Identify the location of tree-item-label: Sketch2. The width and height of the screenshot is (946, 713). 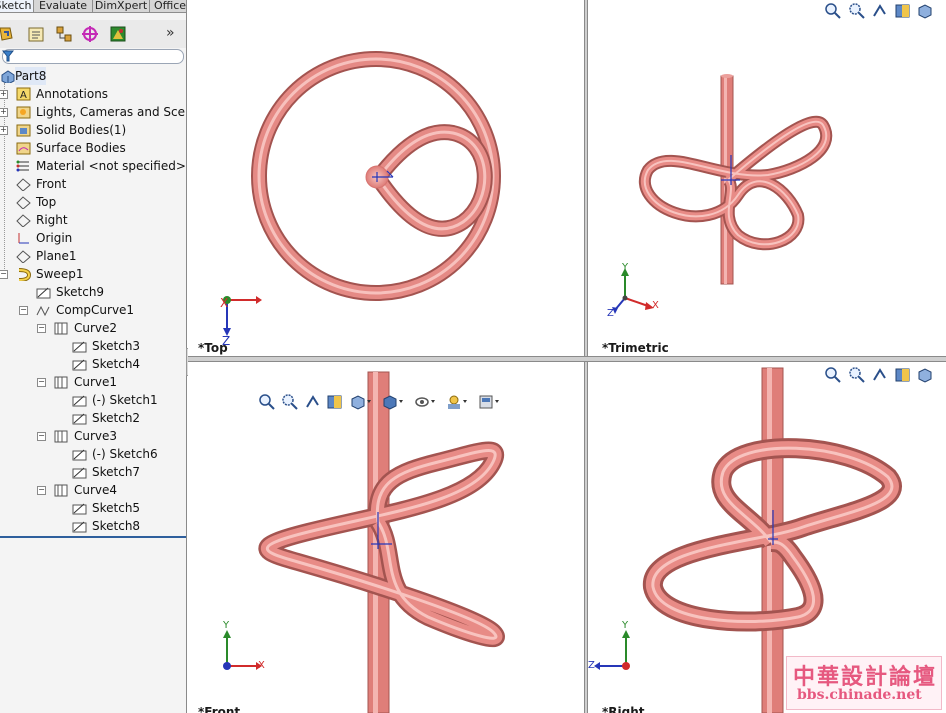
(116, 418).